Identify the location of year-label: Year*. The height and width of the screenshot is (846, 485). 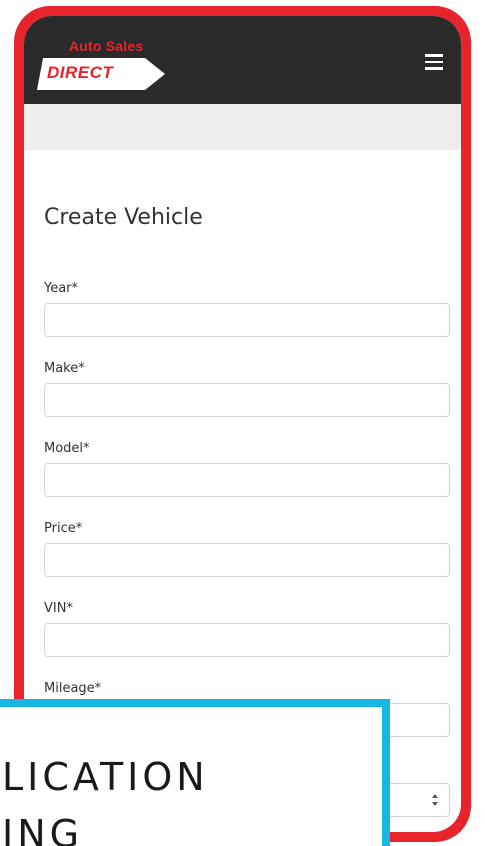
(61, 288).